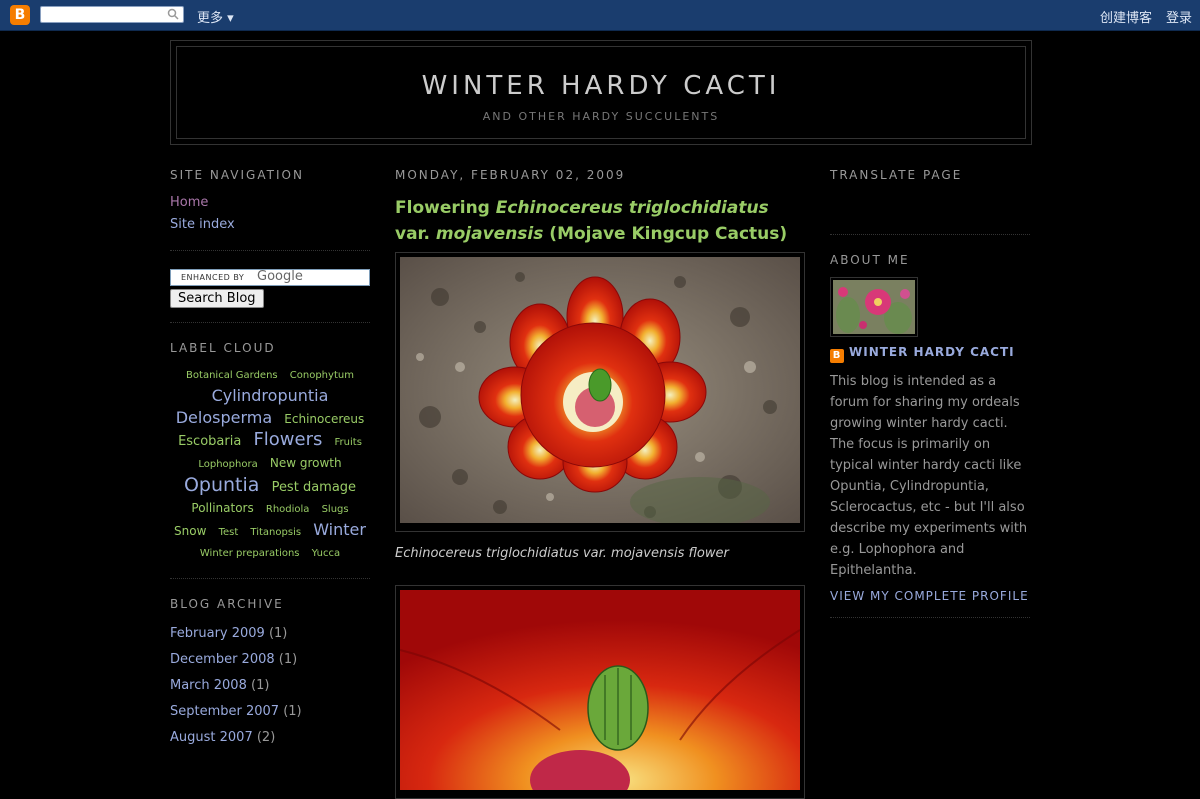 The image size is (1200, 799). What do you see at coordinates (1126, 16) in the screenshot?
I see `create-blog-link: 创建博客` at bounding box center [1126, 16].